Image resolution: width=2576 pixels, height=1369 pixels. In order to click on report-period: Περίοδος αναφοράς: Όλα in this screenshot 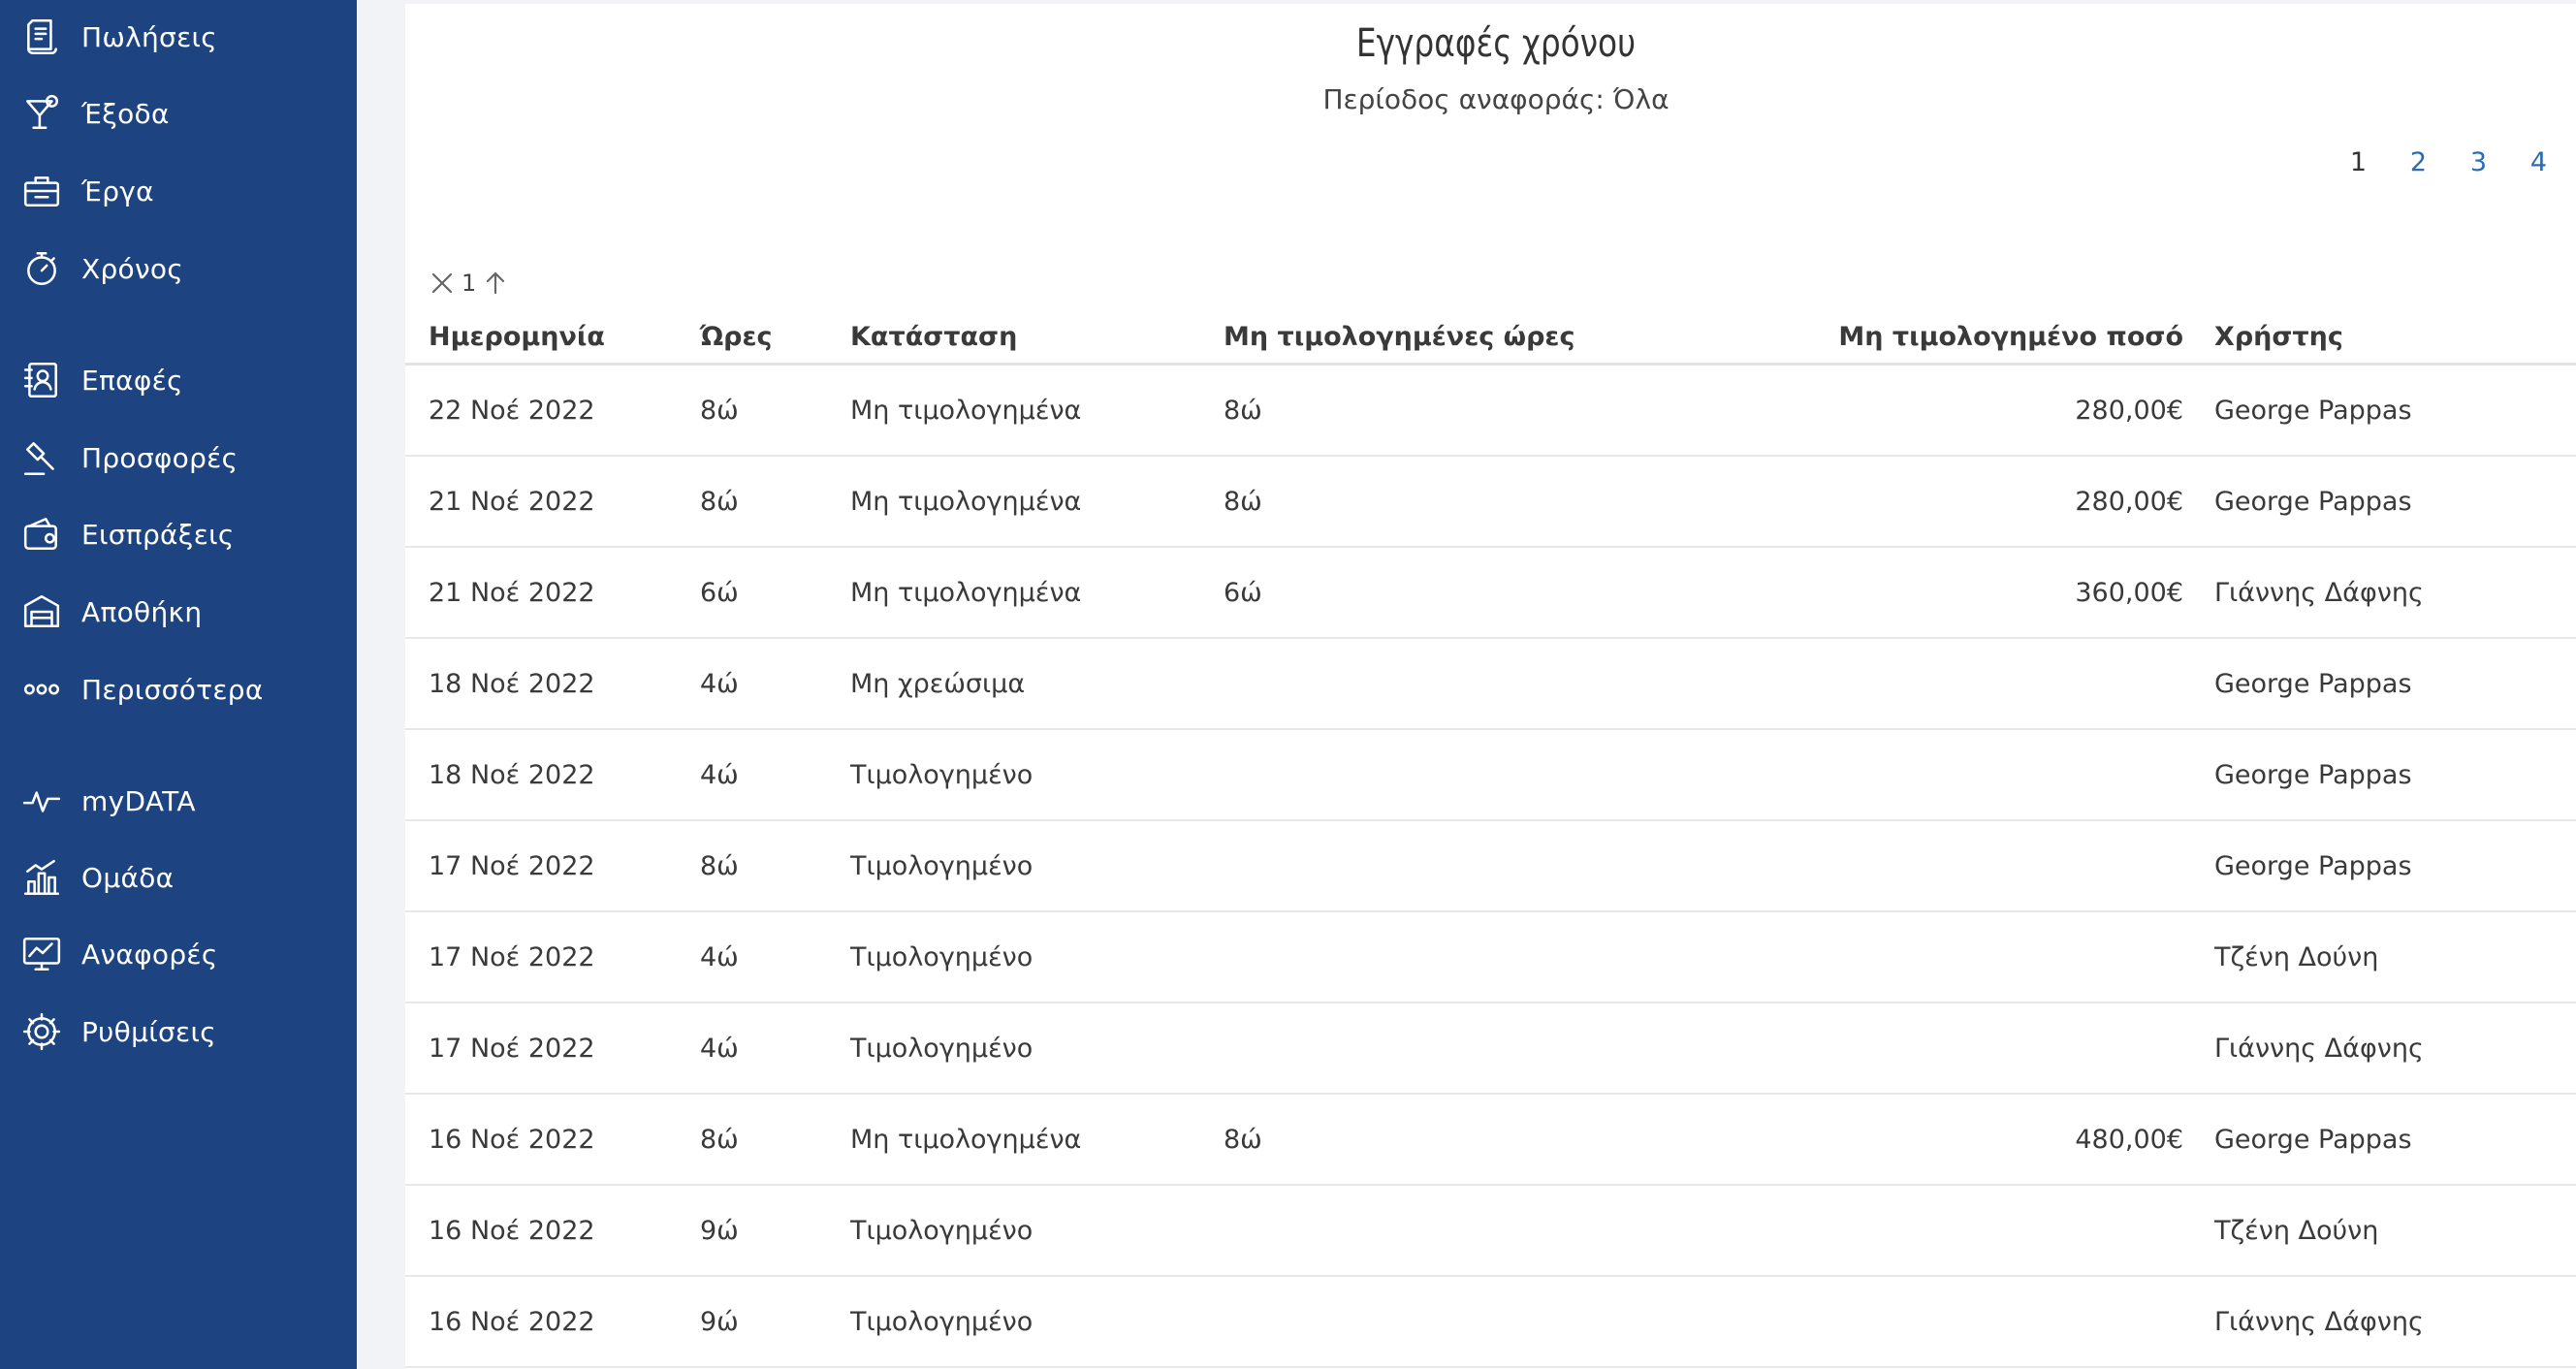, I will do `click(1496, 99)`.